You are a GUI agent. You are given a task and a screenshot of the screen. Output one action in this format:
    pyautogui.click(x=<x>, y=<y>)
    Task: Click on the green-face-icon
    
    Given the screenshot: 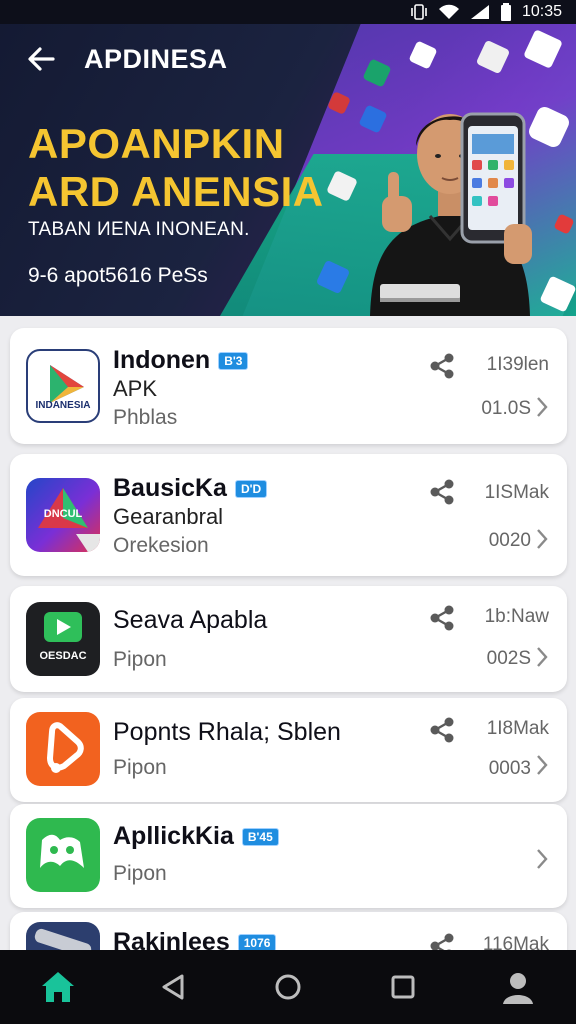 What is the action you would take?
    pyautogui.click(x=62, y=851)
    